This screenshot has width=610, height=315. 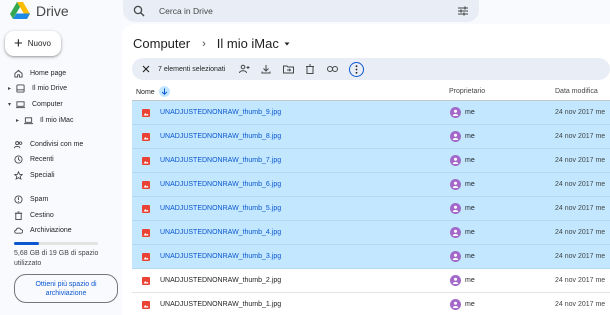 What do you see at coordinates (20, 88) in the screenshot?
I see `my-drive-icon` at bounding box center [20, 88].